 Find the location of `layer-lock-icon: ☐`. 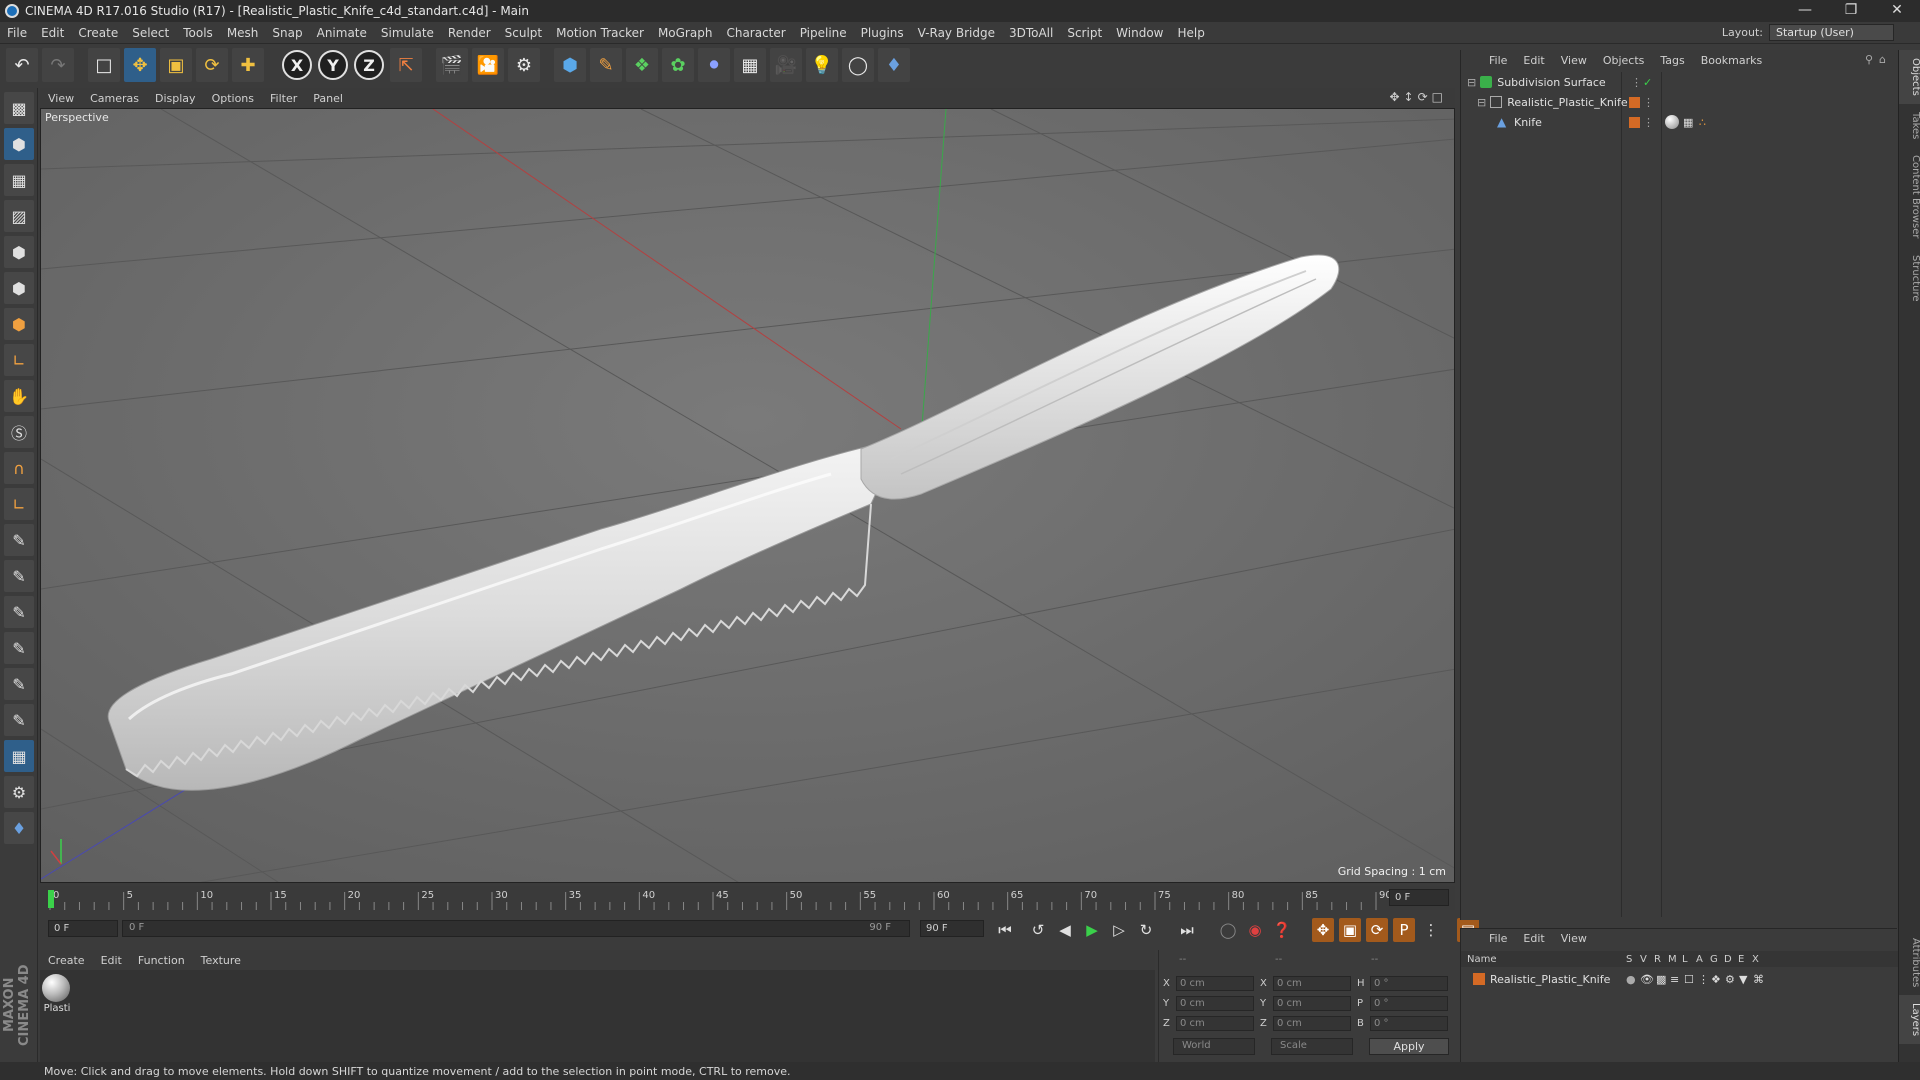

layer-lock-icon: ☐ is located at coordinates (1689, 979).